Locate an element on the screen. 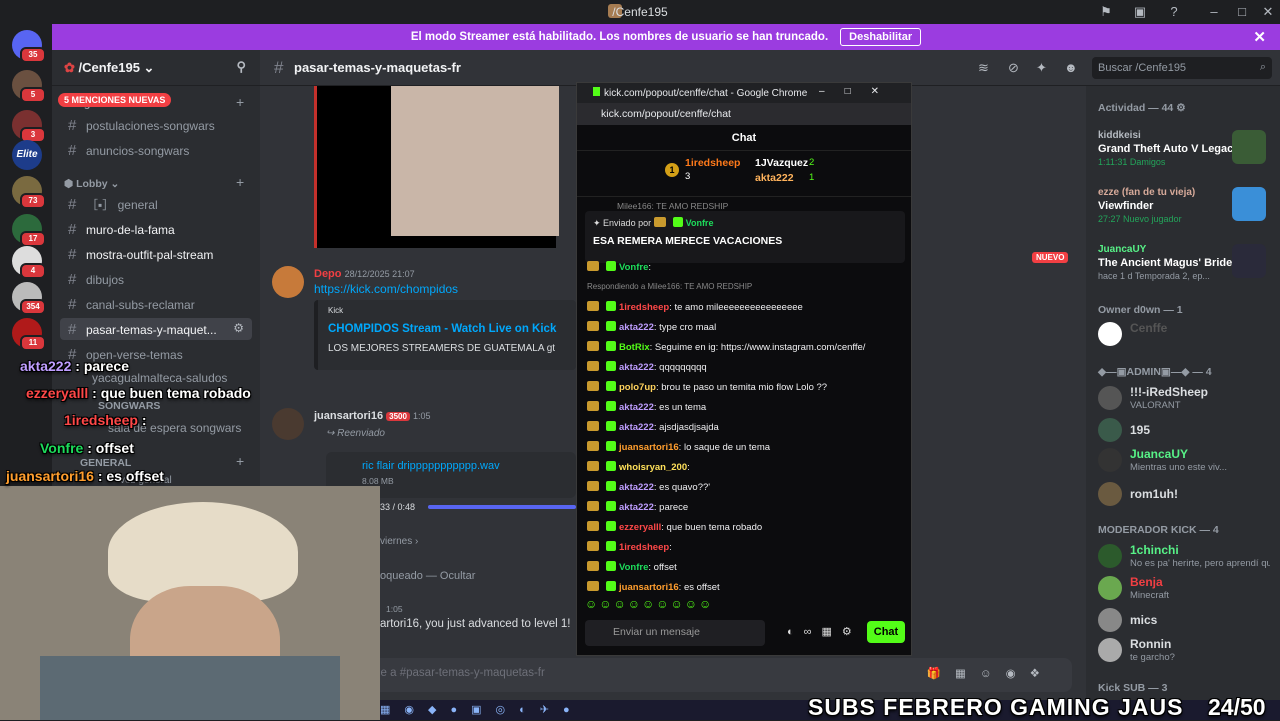  member-mod: Benja Minecraft is located at coordinates (1187, 588).